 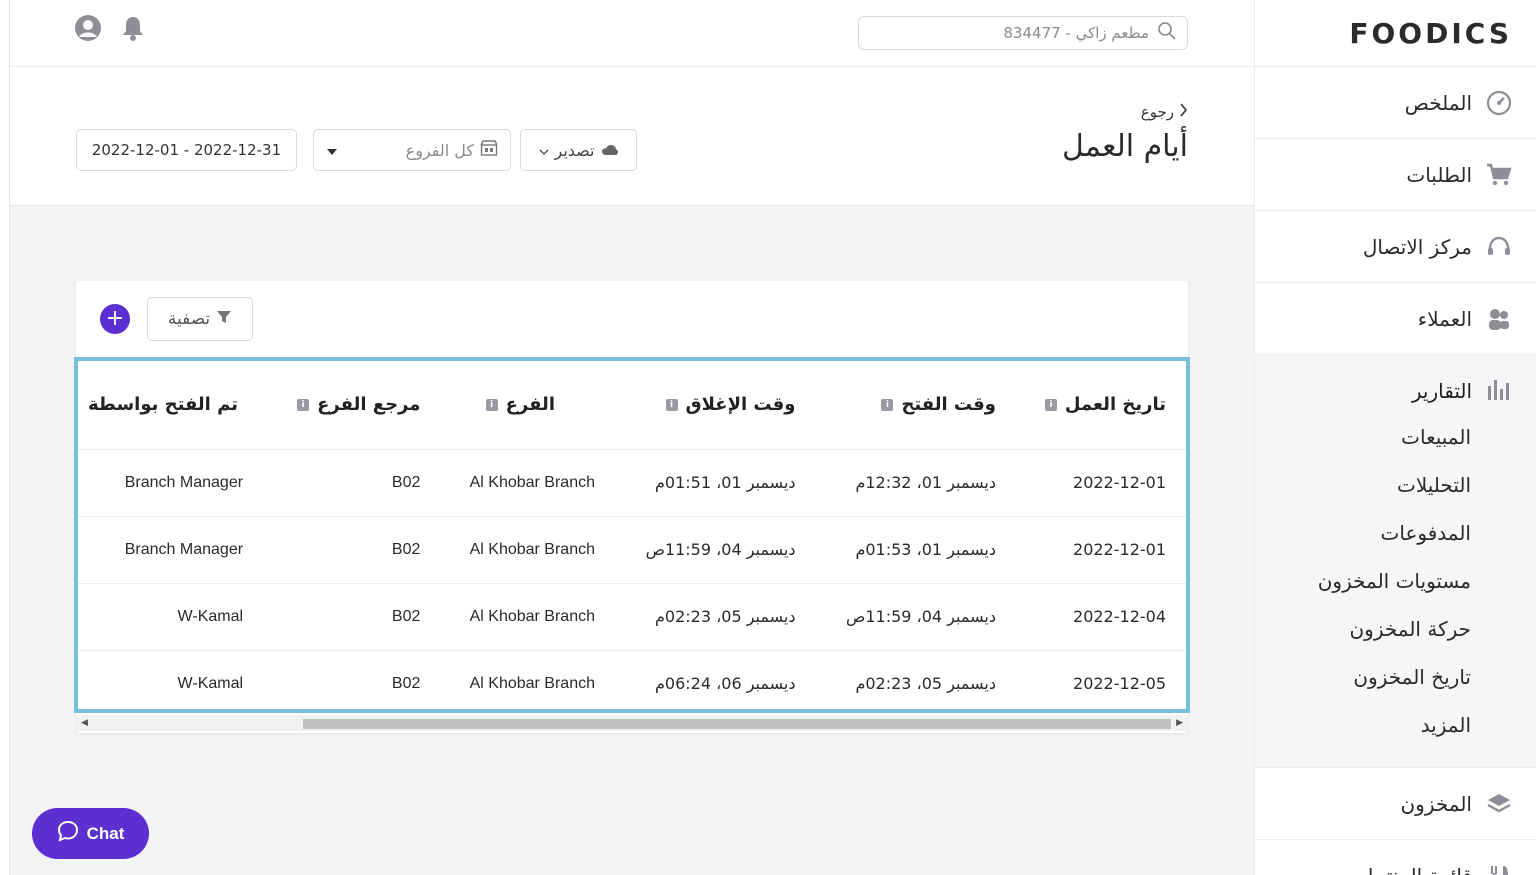 I want to click on cloud-icon, so click(x=610, y=150).